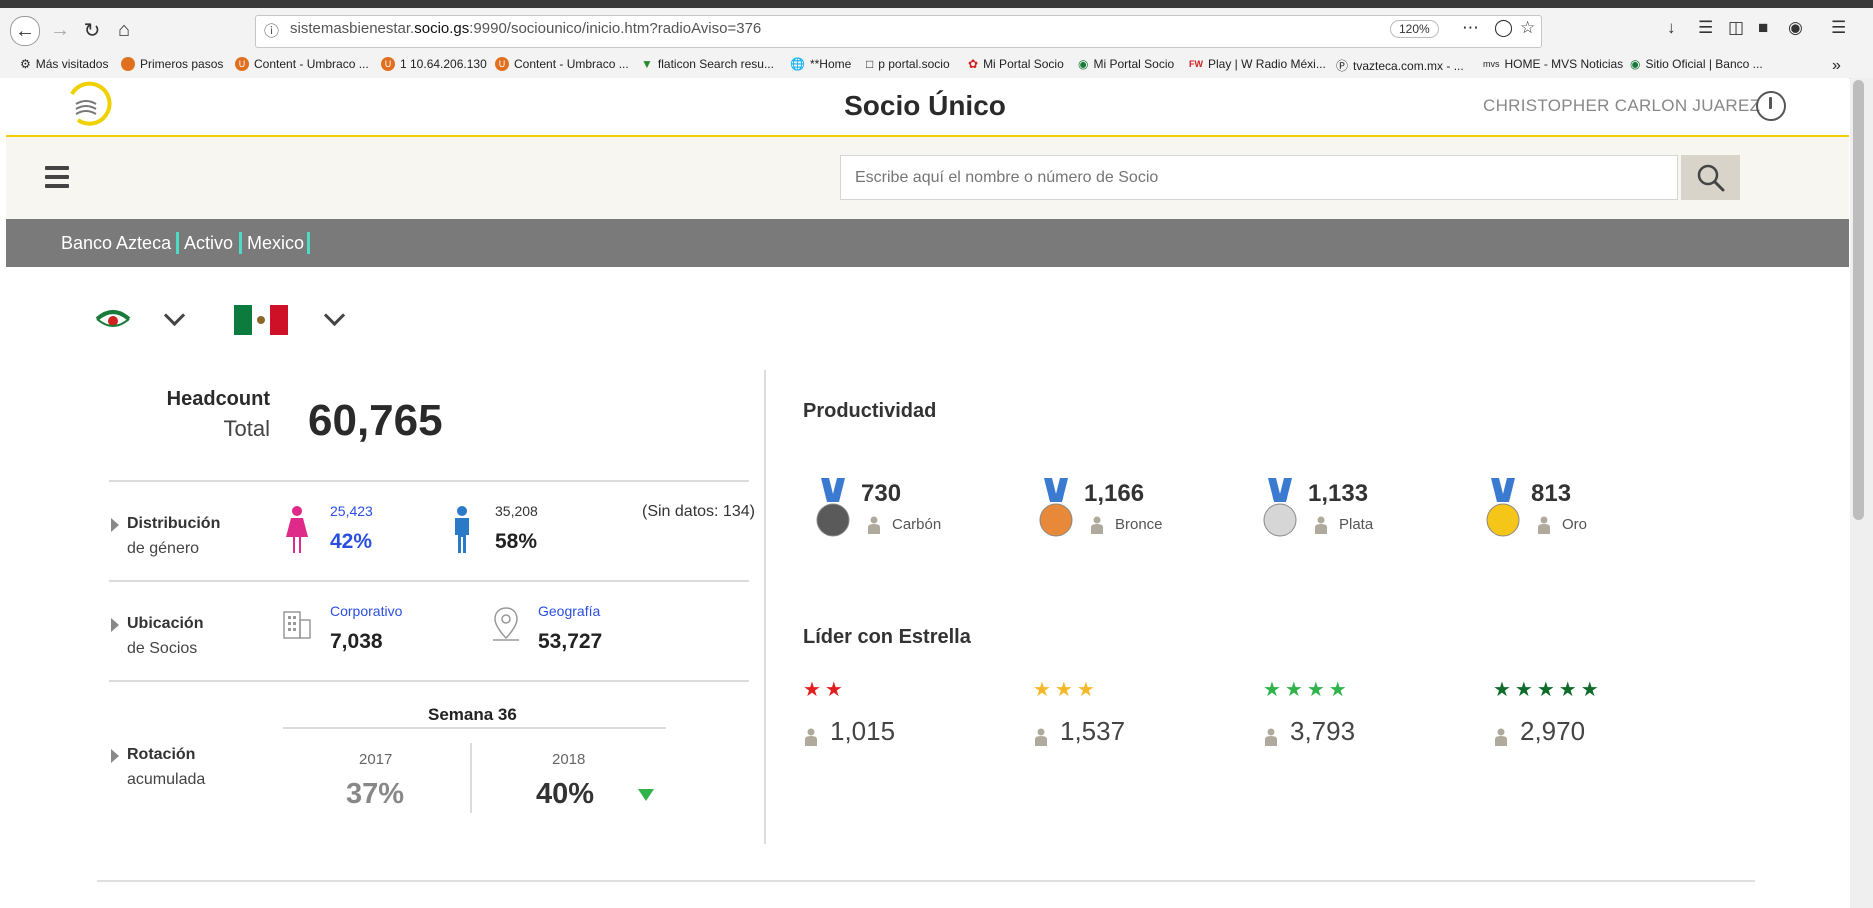 The image size is (1873, 908). I want to click on wordpress-icon: Ⓟ, so click(1342, 66).